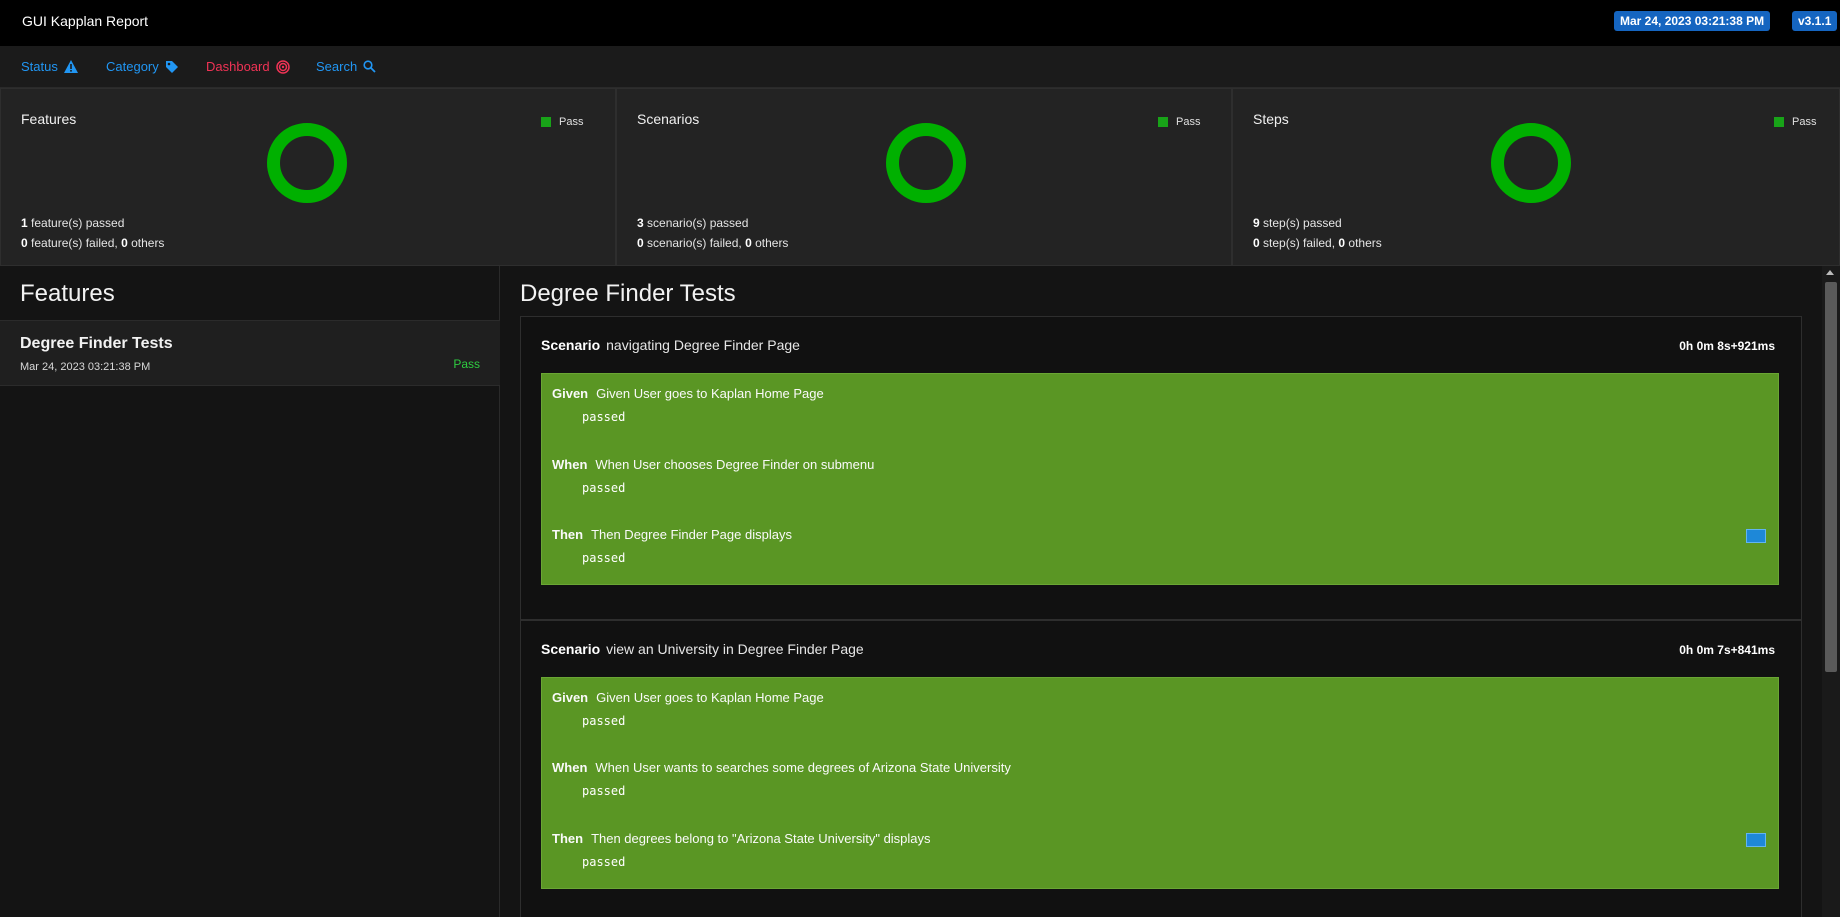  Describe the element at coordinates (1830, 272) in the screenshot. I see `scroll-up-arrow` at that location.